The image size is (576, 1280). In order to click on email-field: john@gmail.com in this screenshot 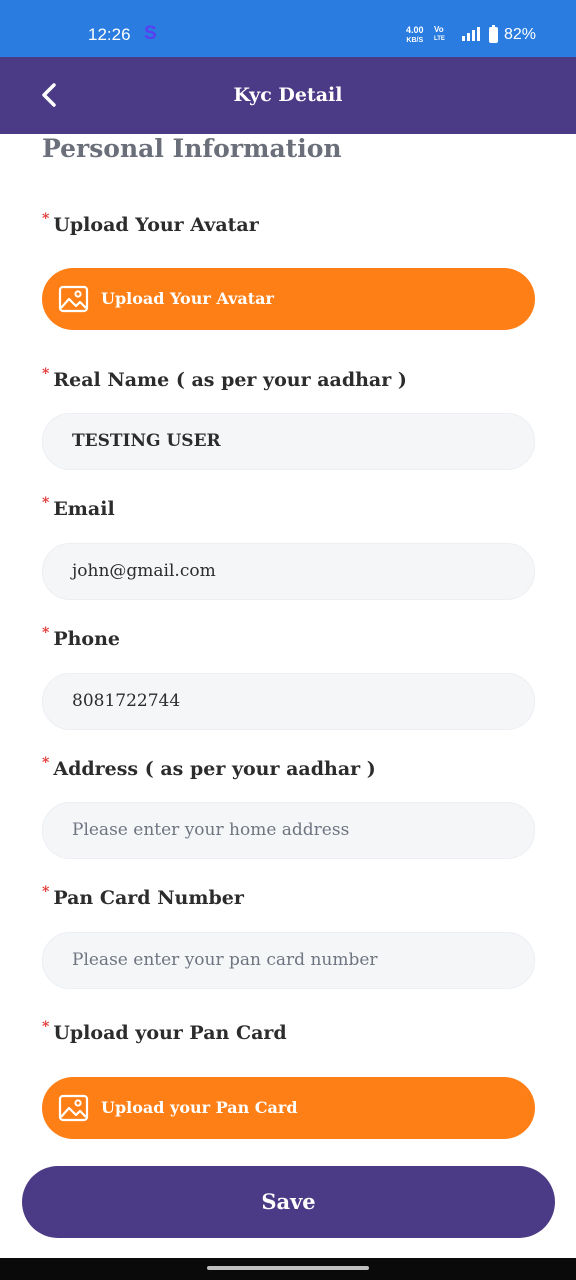, I will do `click(288, 571)`.